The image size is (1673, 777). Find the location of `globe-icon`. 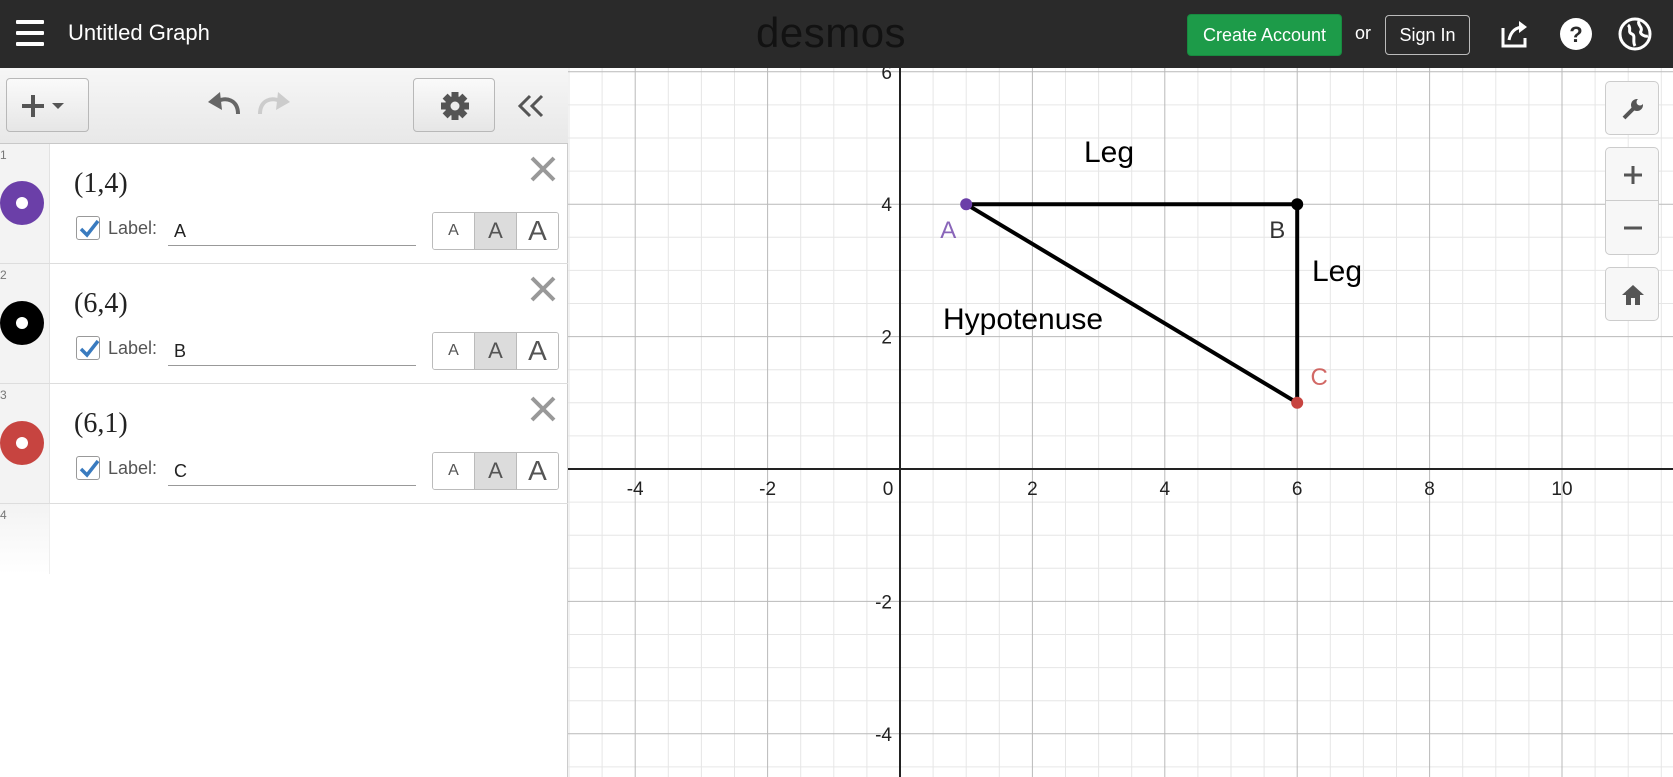

globe-icon is located at coordinates (1635, 34).